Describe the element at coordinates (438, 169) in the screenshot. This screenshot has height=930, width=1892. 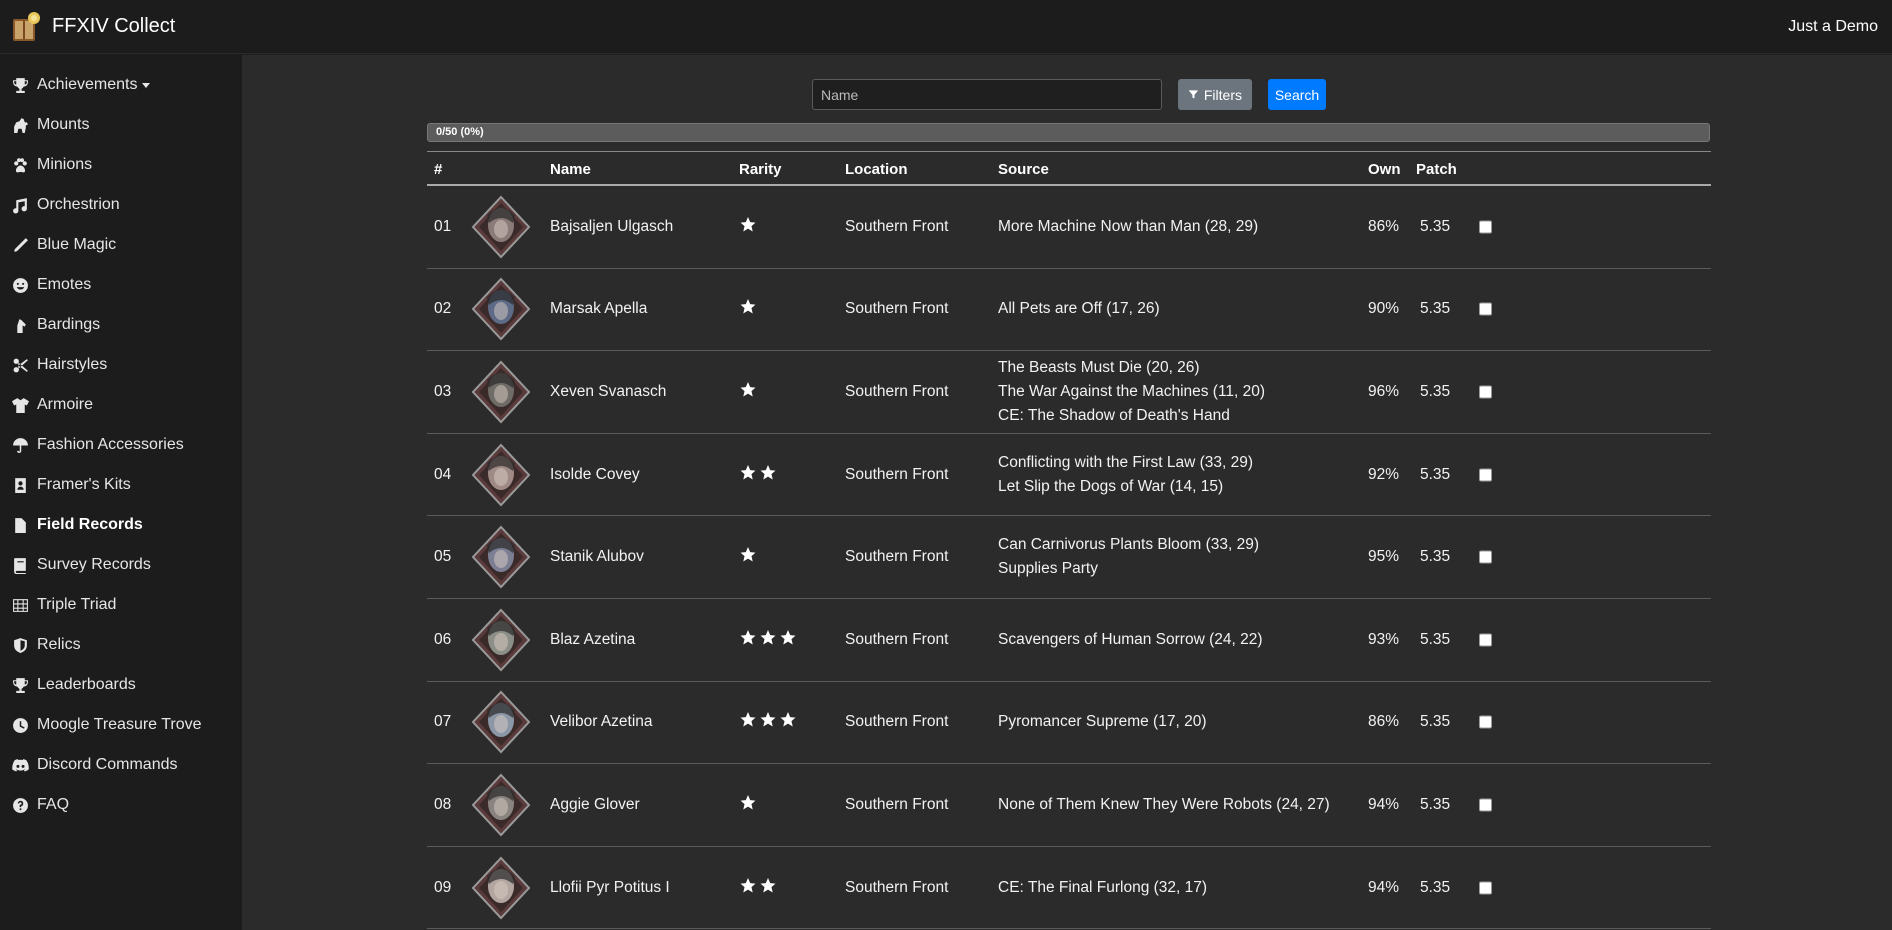
I see `header-num: #` at that location.